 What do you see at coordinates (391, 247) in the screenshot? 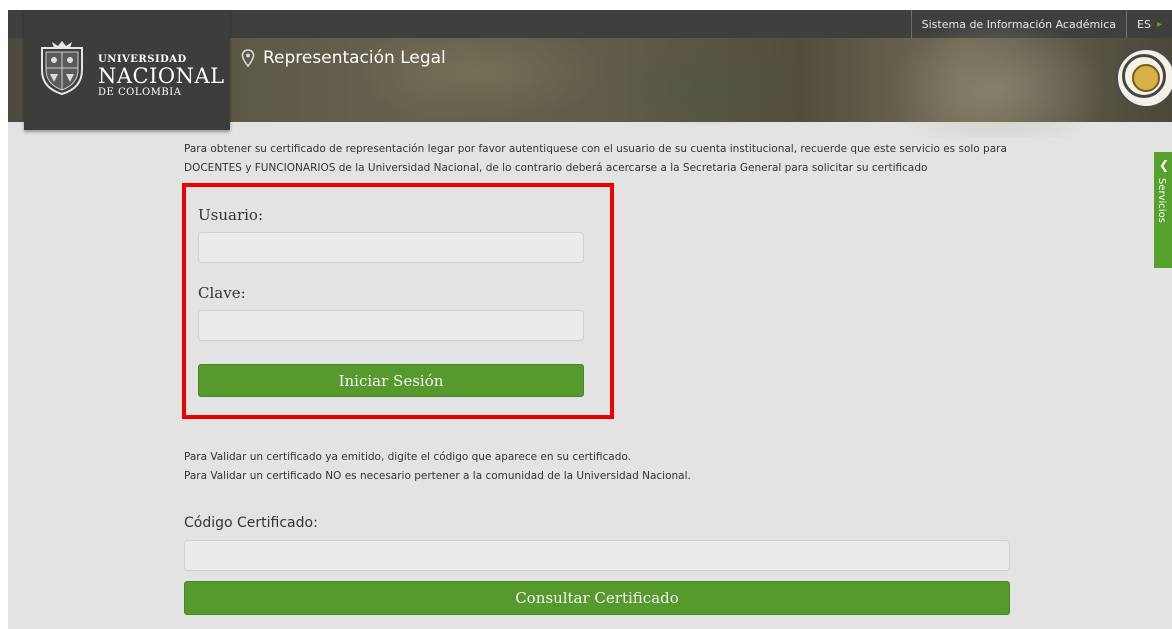
I see `username-input` at bounding box center [391, 247].